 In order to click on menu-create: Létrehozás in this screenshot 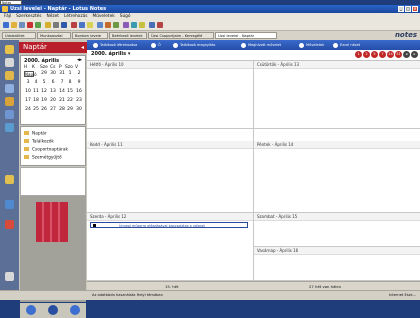, I will do `click(75, 16)`.